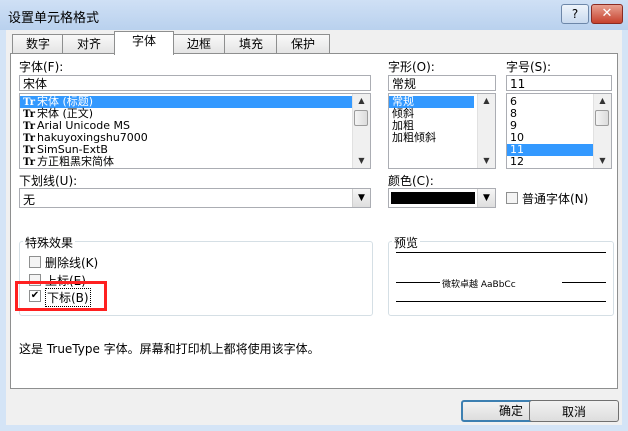  I want to click on tab-label: 字体, so click(143, 41).